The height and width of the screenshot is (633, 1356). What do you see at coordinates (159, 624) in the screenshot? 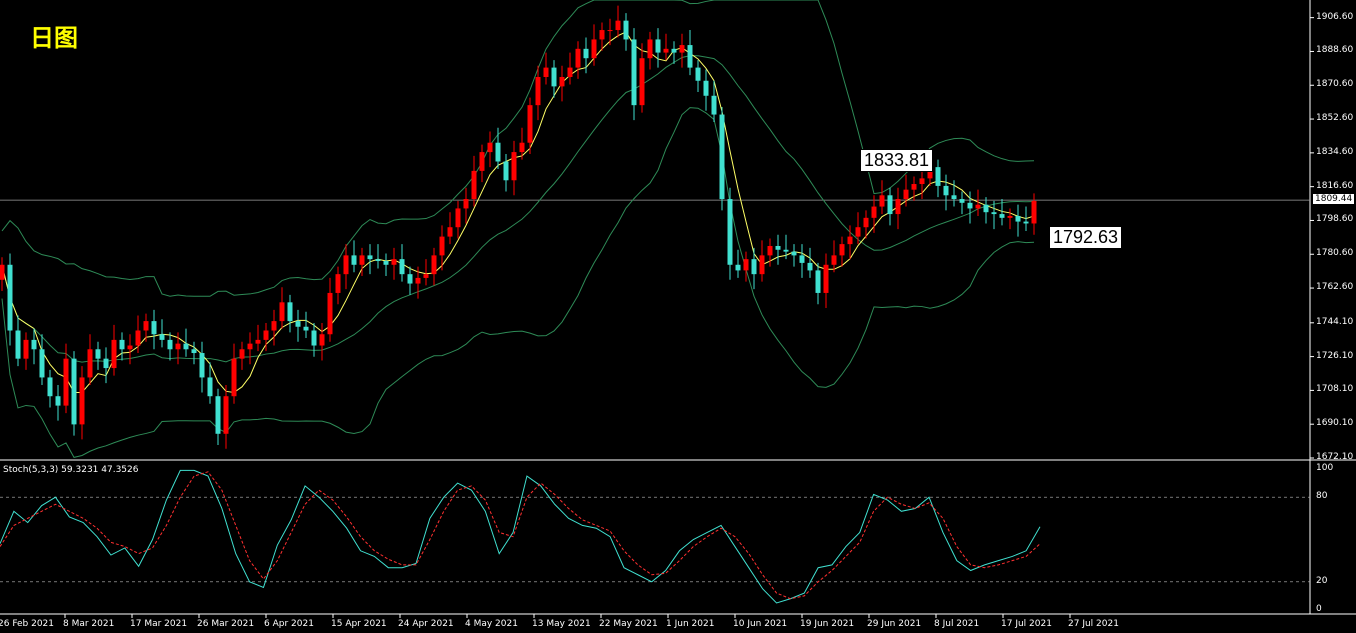
I see `x-tick-label: 17 Mar 2021` at bounding box center [159, 624].